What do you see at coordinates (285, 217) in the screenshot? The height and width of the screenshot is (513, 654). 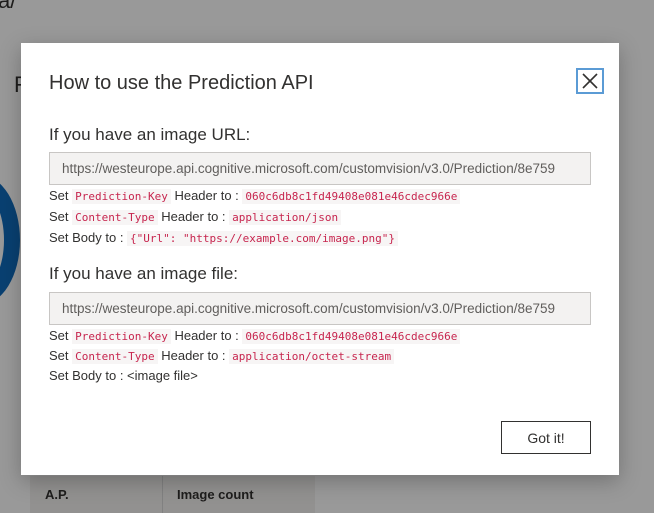 I see `content-type-value: application/json` at bounding box center [285, 217].